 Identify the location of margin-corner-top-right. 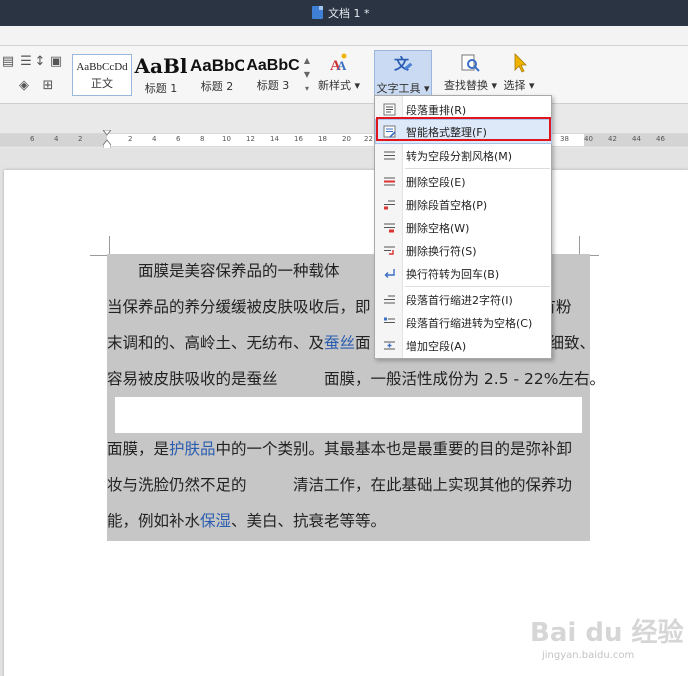
(589, 246).